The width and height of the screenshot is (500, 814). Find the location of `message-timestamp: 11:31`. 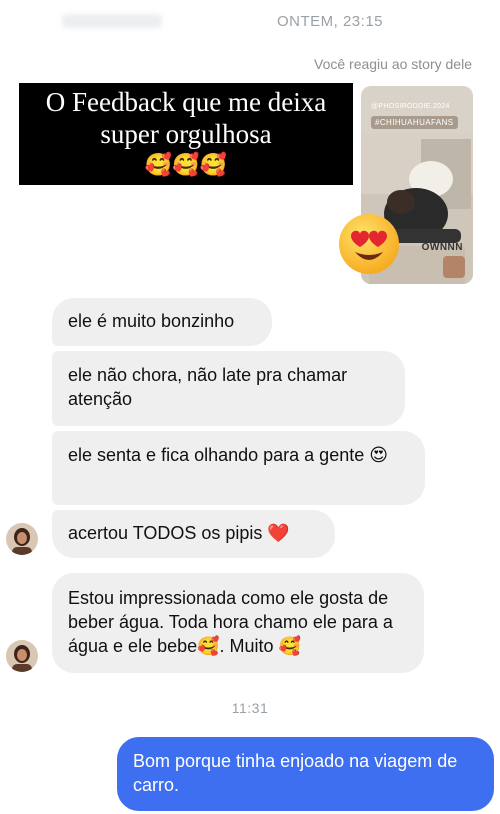

message-timestamp: 11:31 is located at coordinates (250, 708).